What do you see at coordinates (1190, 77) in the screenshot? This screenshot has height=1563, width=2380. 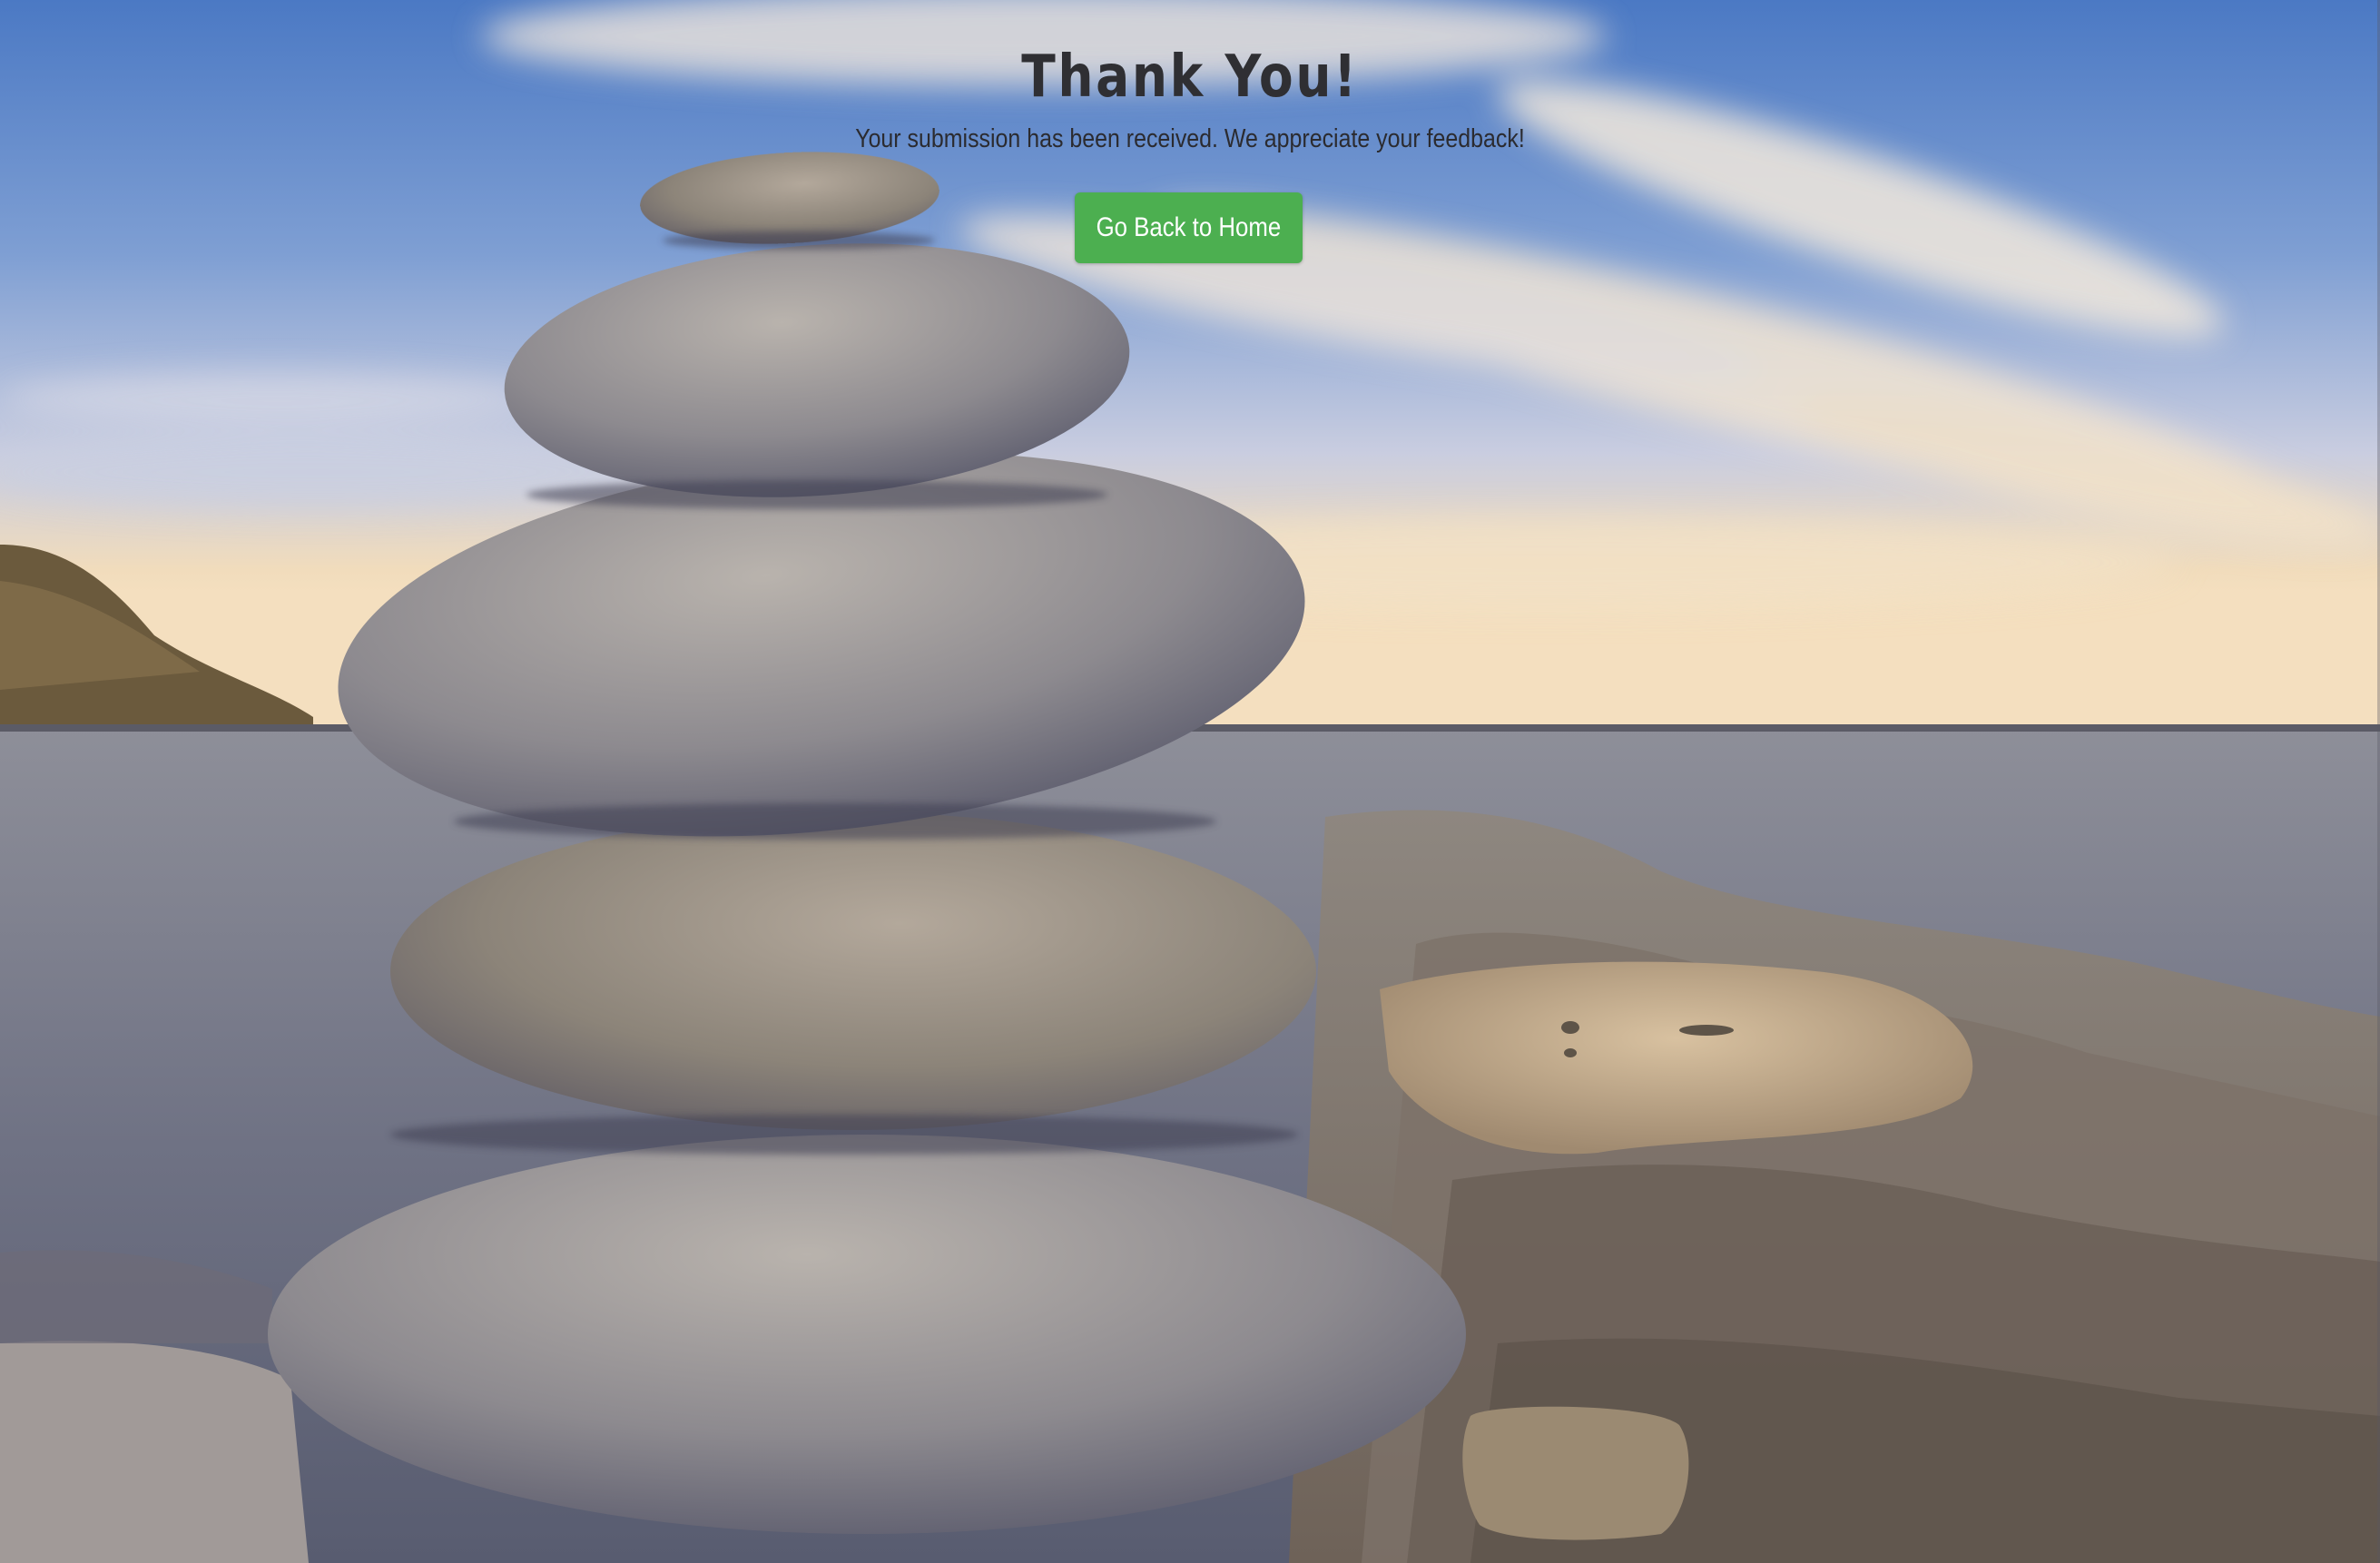 I see `page-title: Thank You!` at bounding box center [1190, 77].